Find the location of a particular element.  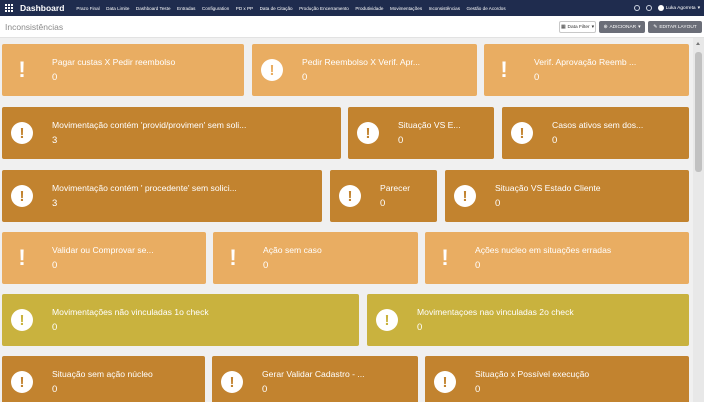

date-filter-label: Data Filter is located at coordinates (578, 27).